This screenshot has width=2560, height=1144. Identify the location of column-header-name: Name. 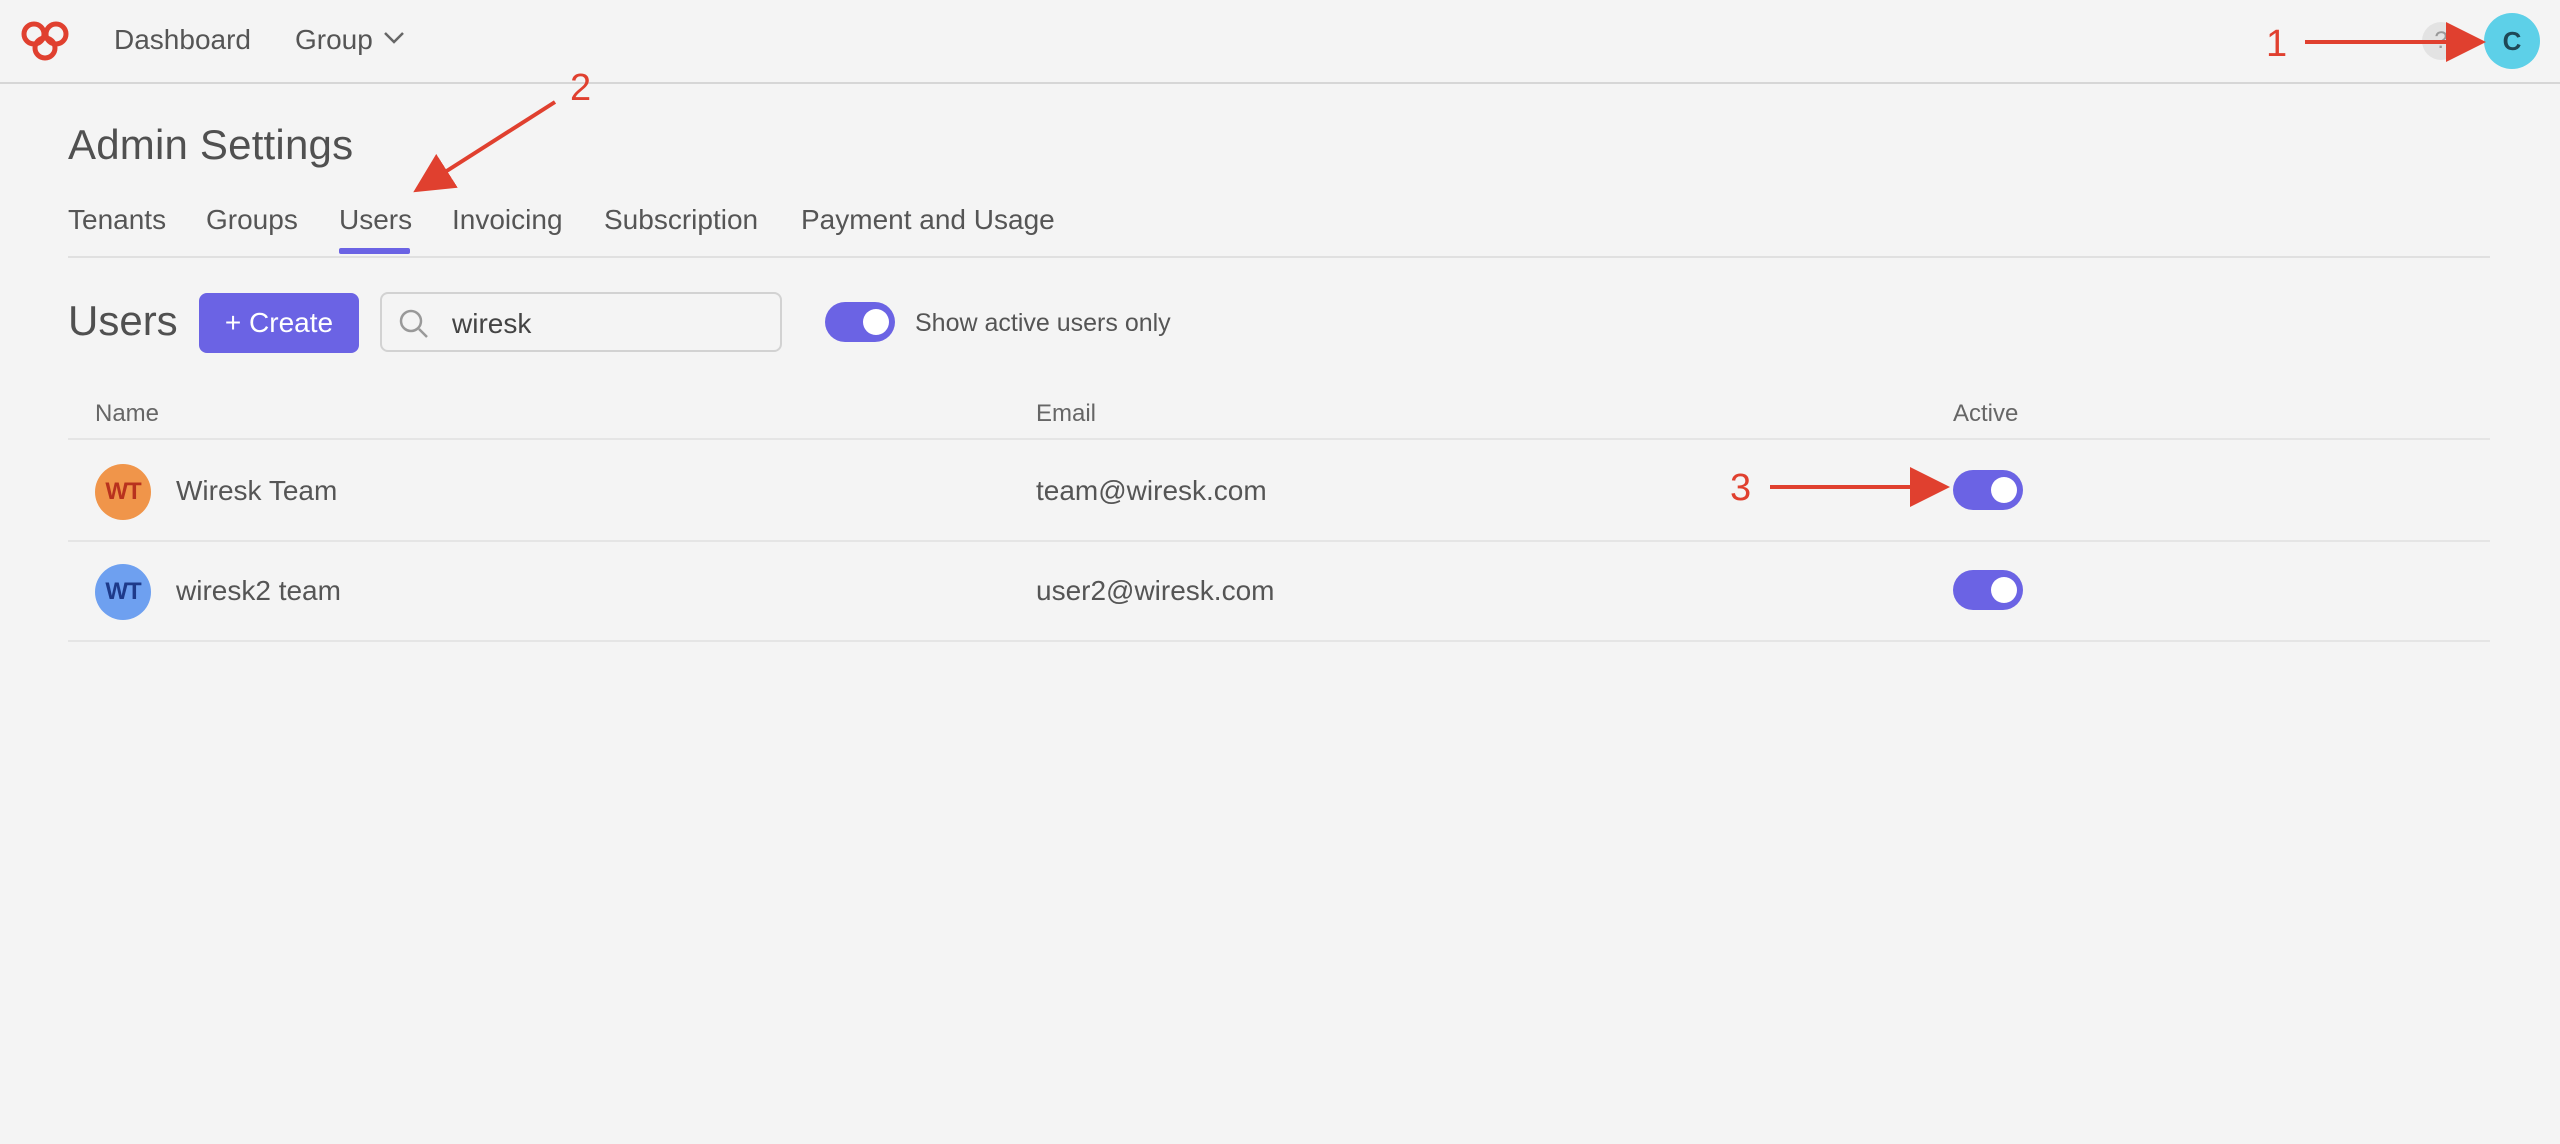
(127, 413).